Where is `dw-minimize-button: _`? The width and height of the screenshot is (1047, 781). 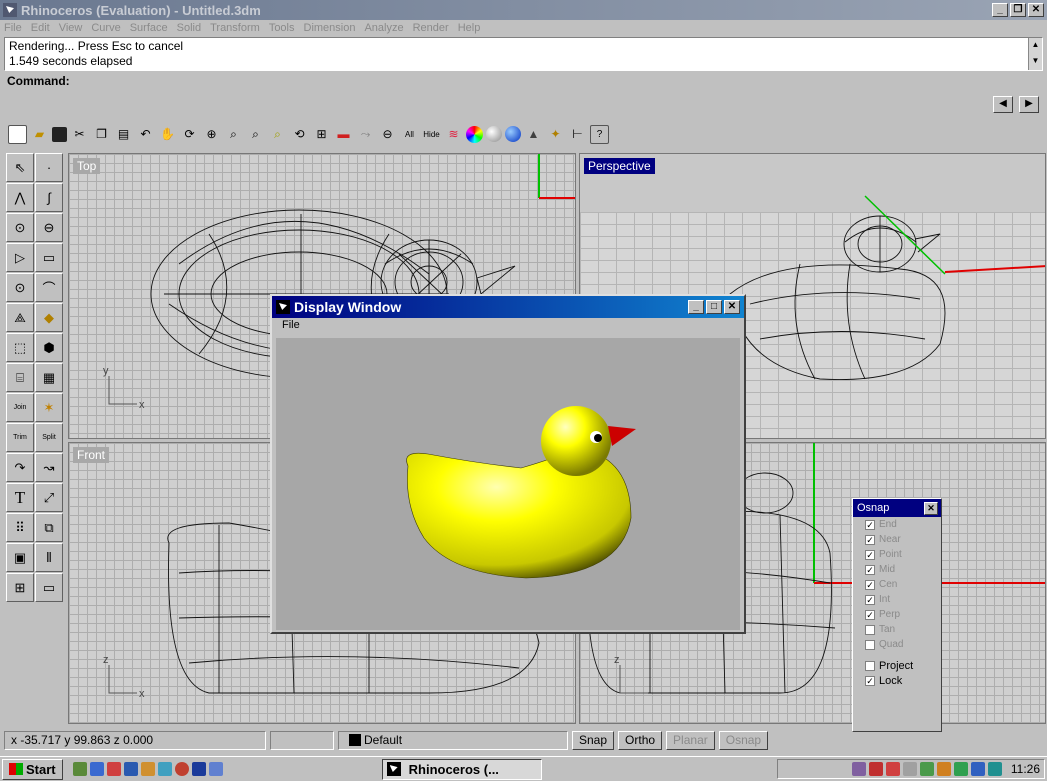 dw-minimize-button: _ is located at coordinates (696, 307).